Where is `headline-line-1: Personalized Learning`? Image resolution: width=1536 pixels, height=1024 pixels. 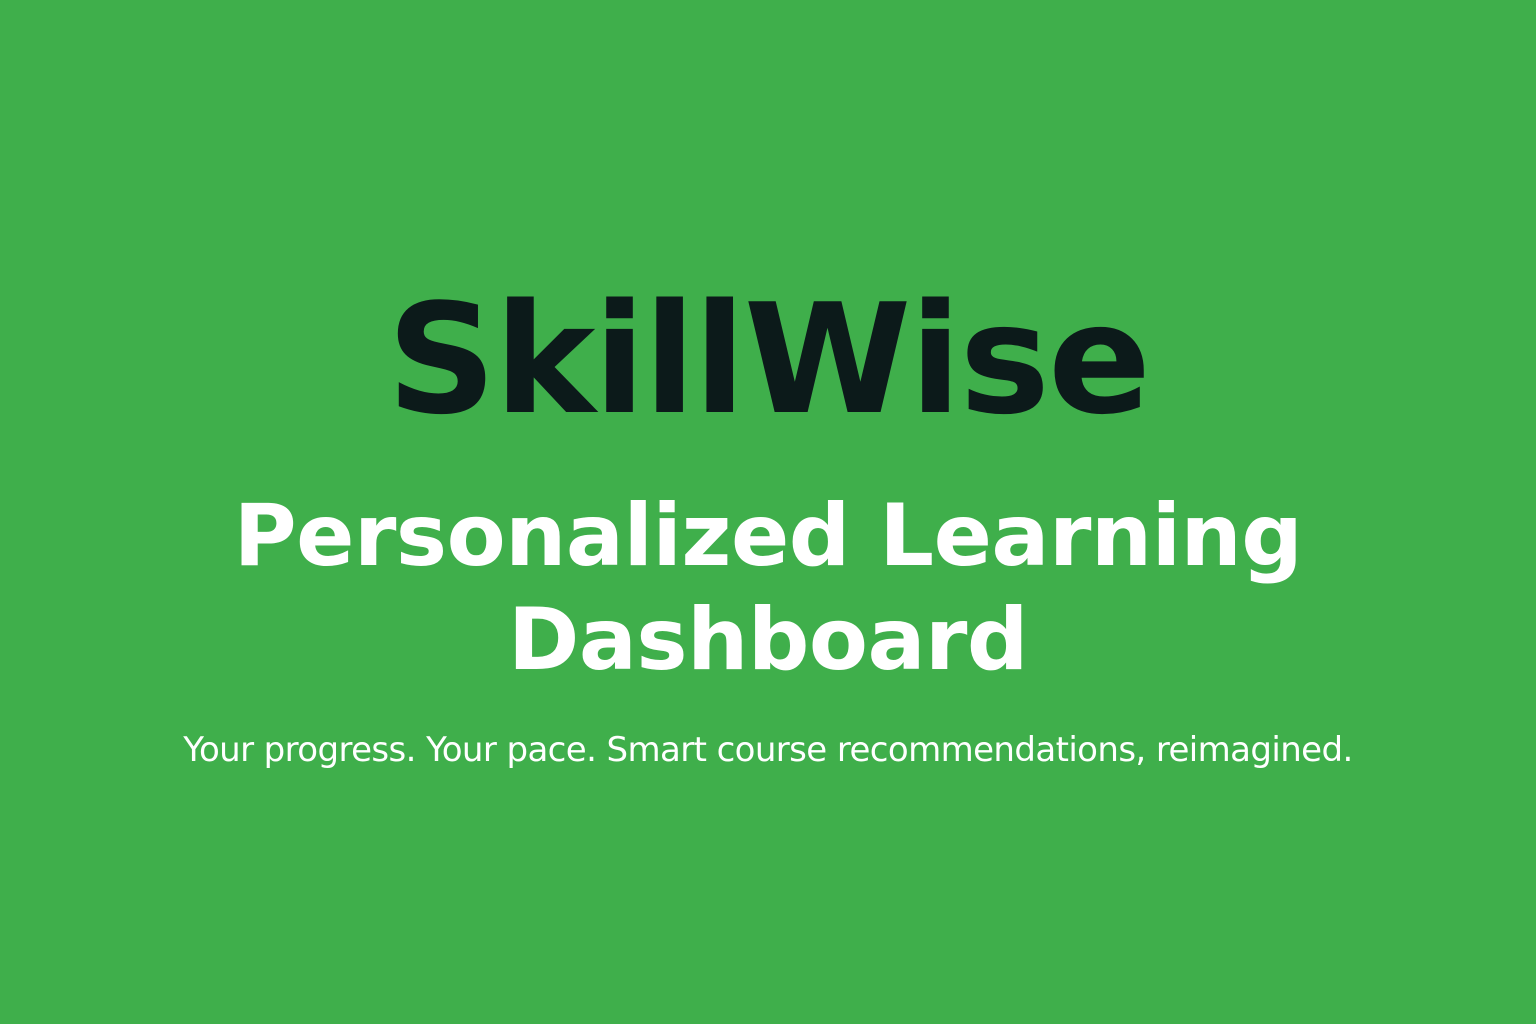 headline-line-1: Personalized Learning is located at coordinates (768, 536).